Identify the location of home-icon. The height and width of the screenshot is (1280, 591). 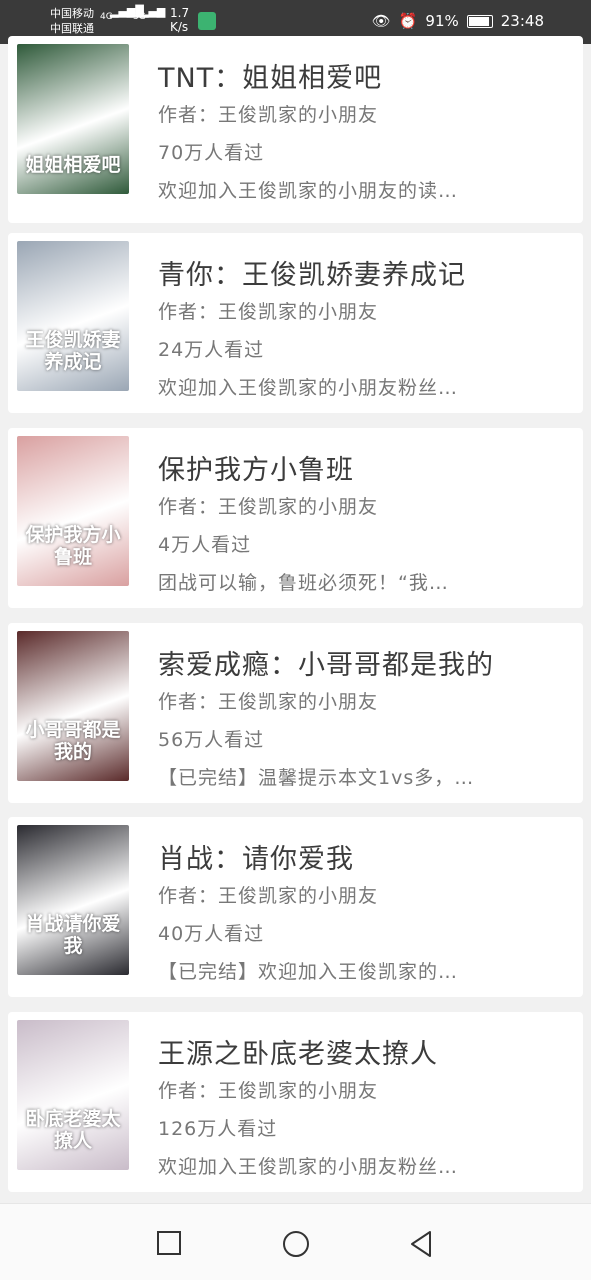
(296, 1244).